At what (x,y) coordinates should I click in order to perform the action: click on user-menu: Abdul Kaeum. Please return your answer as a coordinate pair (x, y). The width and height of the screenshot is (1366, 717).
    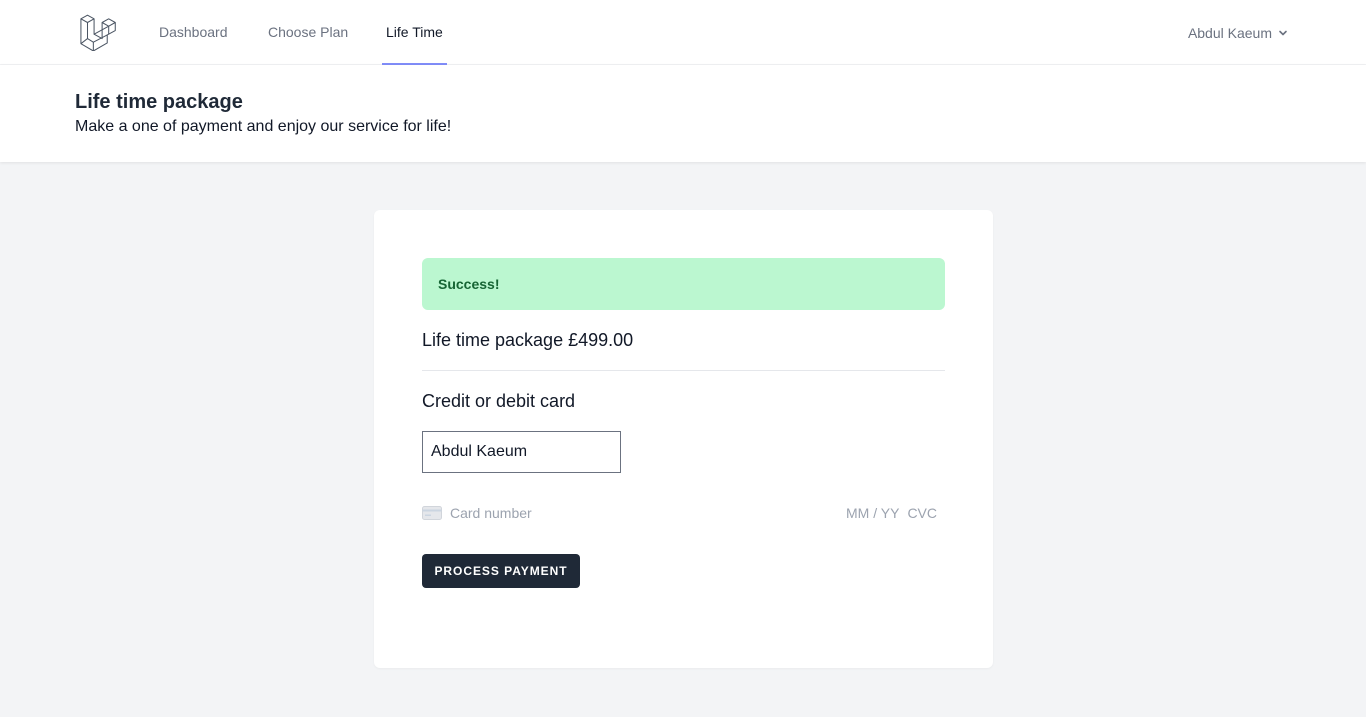
    Looking at the image, I should click on (1238, 32).